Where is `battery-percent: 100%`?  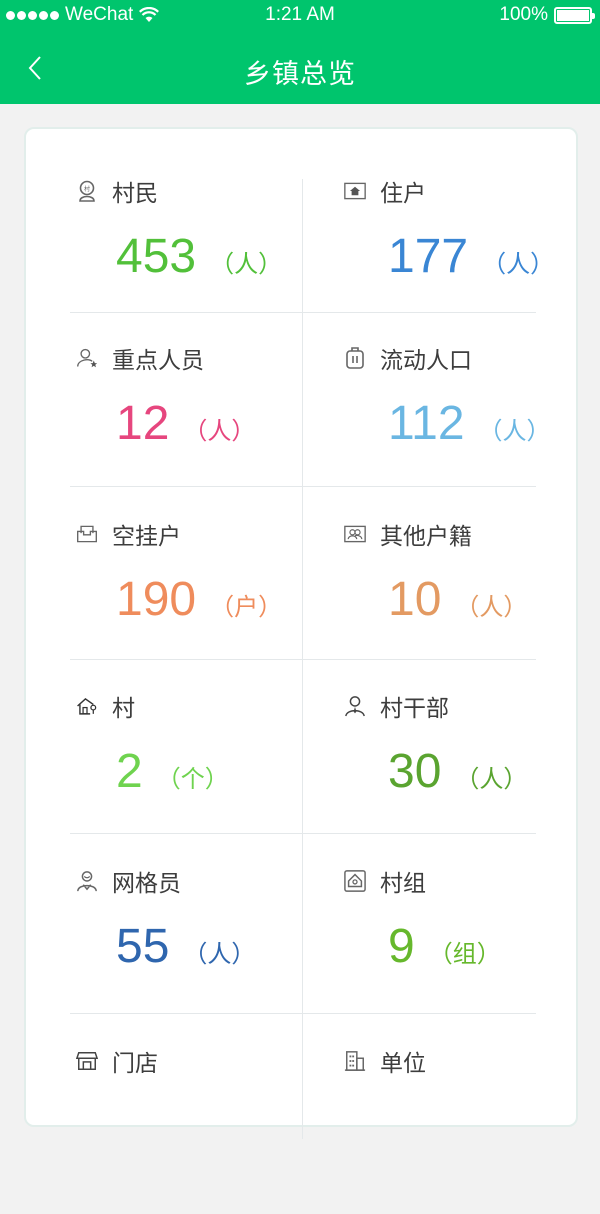 battery-percent: 100% is located at coordinates (523, 14).